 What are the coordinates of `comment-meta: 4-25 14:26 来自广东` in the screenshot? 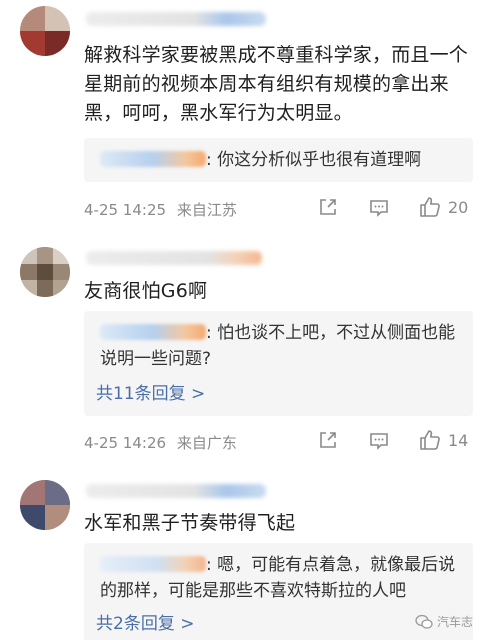 It's located at (160, 442).